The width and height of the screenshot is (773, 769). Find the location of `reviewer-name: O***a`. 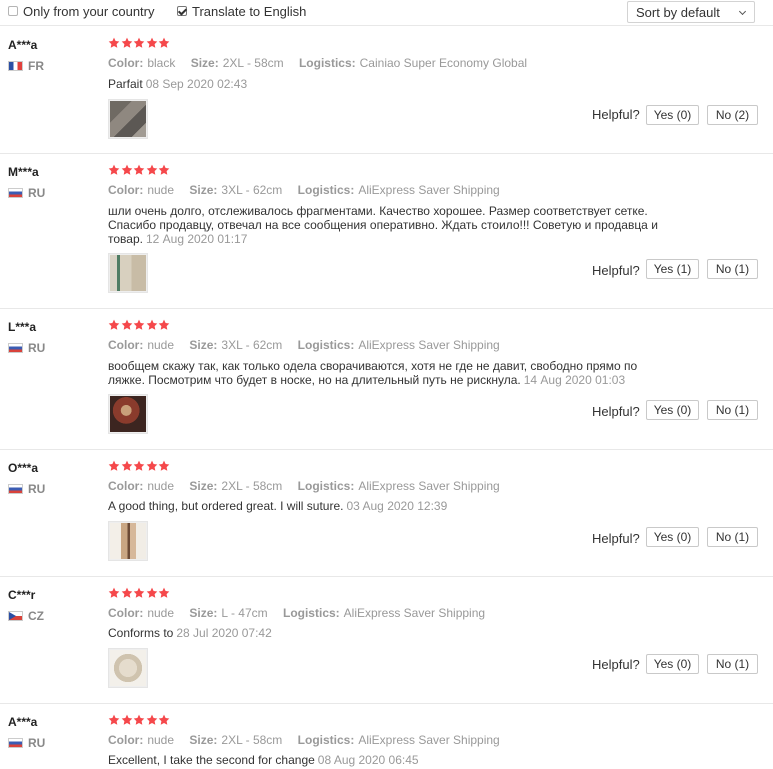

reviewer-name: O***a is located at coordinates (23, 468).